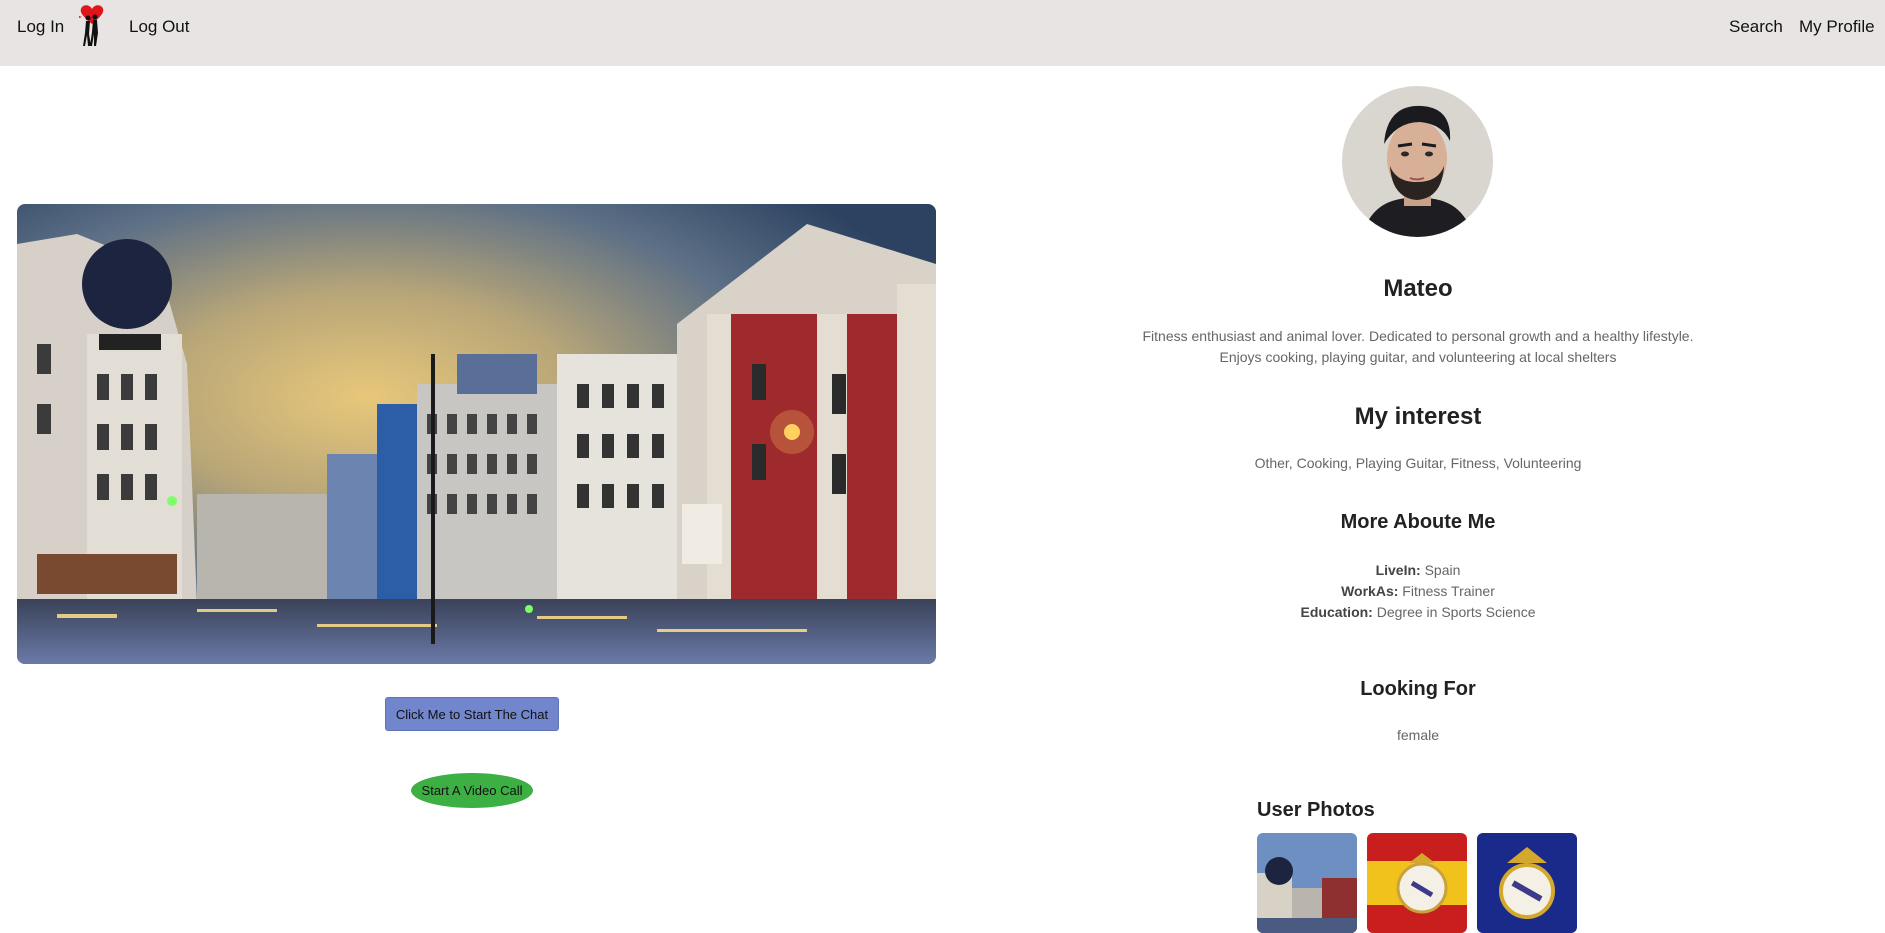  Describe the element at coordinates (1418, 612) in the screenshot. I see `detail-education: Education: Degree in Sports Science` at that location.